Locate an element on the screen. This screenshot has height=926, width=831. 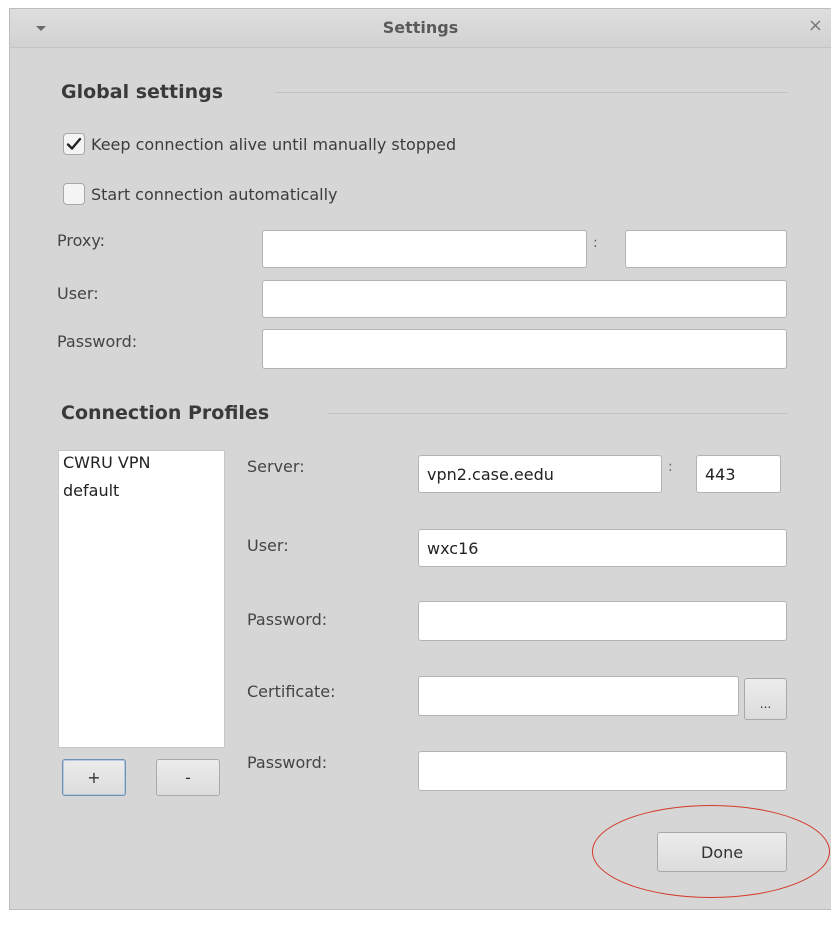
certificate-field is located at coordinates (578, 696).